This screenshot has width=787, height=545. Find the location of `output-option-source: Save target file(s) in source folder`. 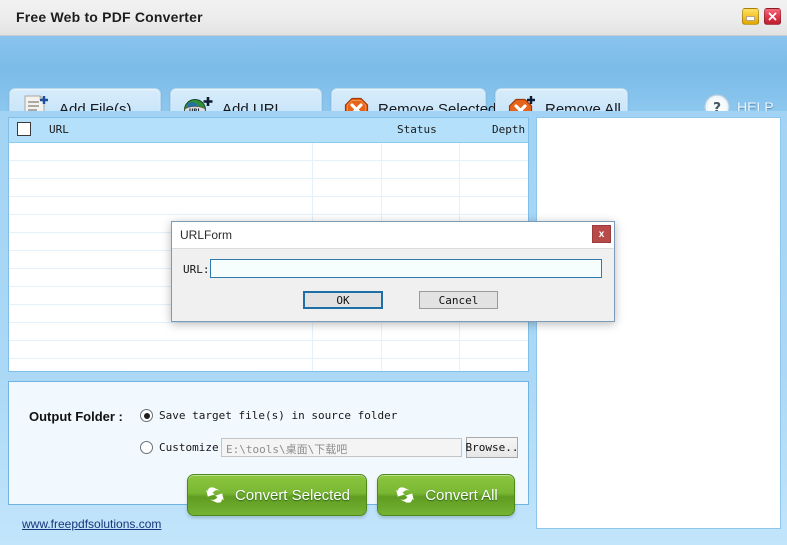

output-option-source: Save target file(s) in source folder is located at coordinates (268, 415).